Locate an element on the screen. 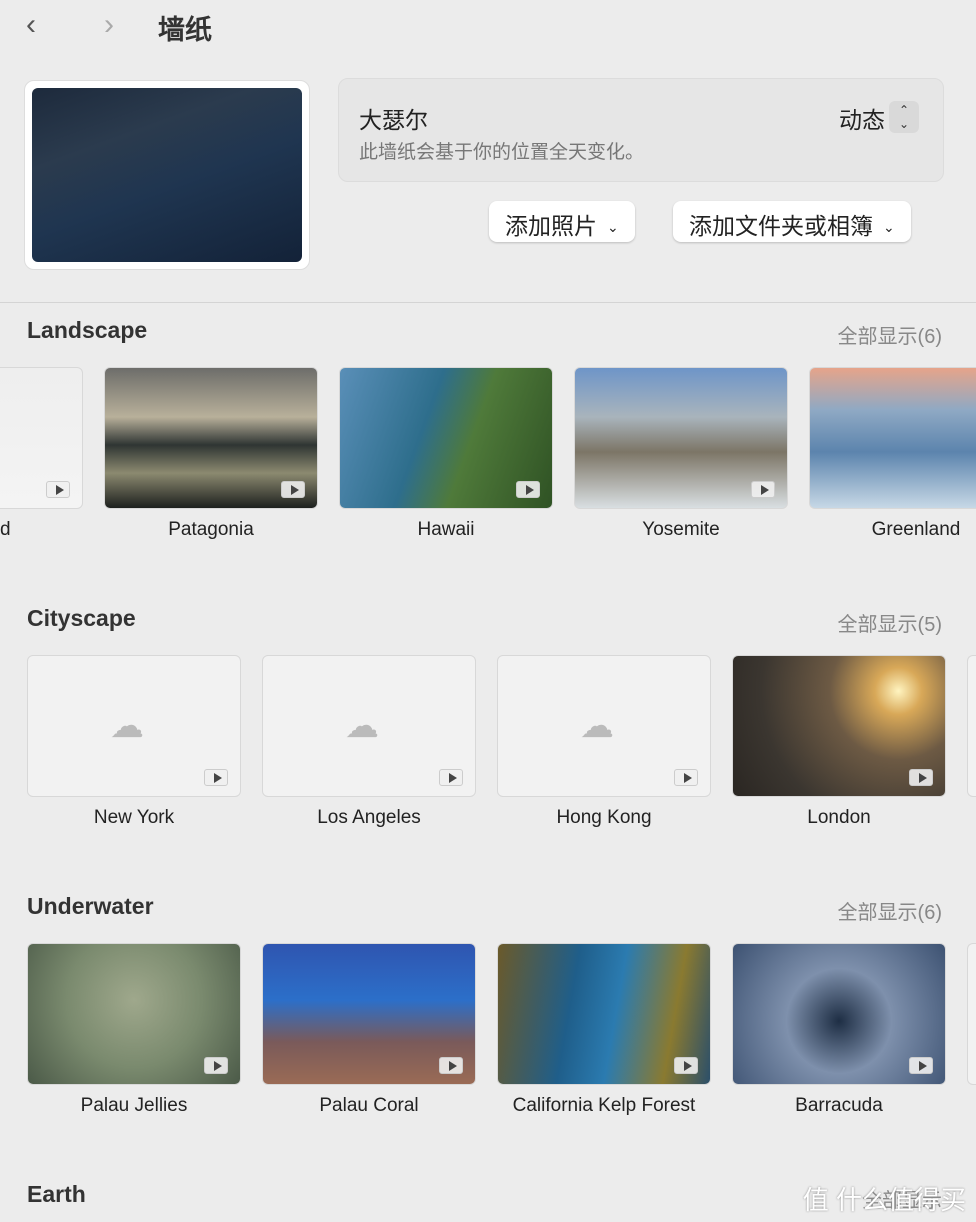  wallpaper-name: 大瑟尔 is located at coordinates (393, 120).